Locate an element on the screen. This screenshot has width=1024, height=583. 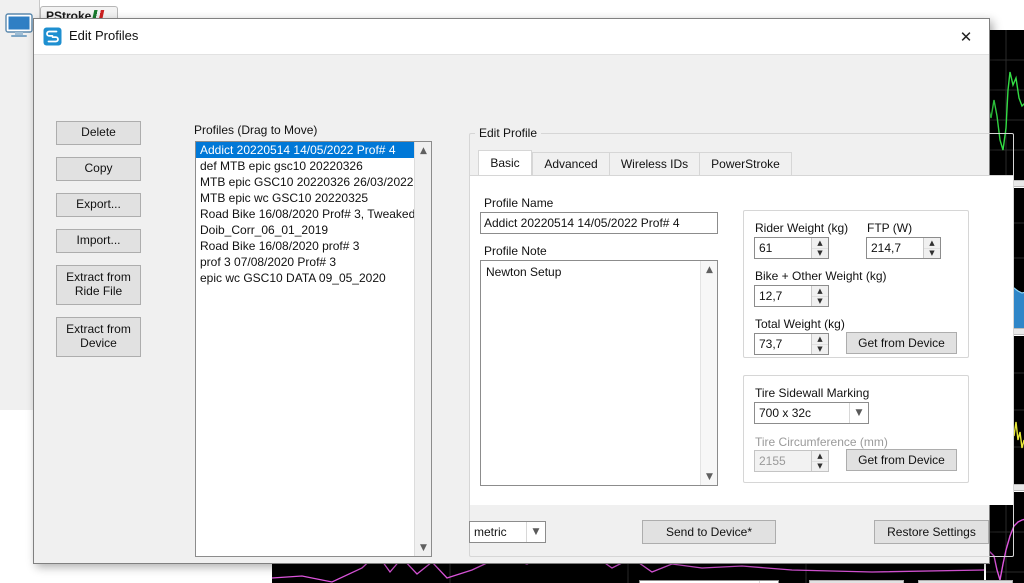
rider-weight-label: Rider Weight (kg) is located at coordinates (802, 228).